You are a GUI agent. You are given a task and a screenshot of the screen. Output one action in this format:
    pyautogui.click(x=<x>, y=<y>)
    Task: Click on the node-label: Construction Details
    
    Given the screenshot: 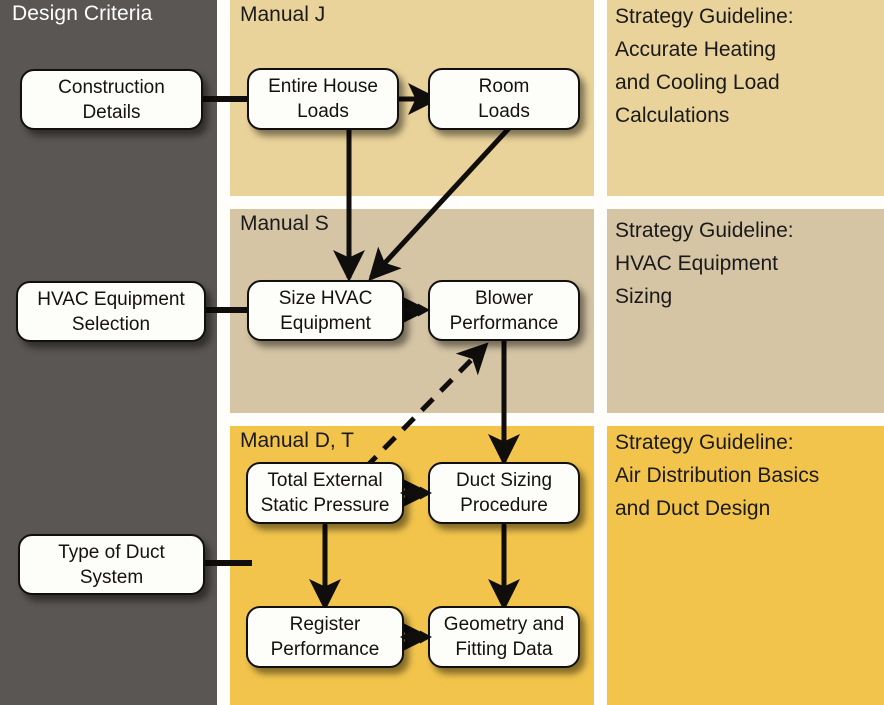 What is the action you would take?
    pyautogui.click(x=111, y=99)
    